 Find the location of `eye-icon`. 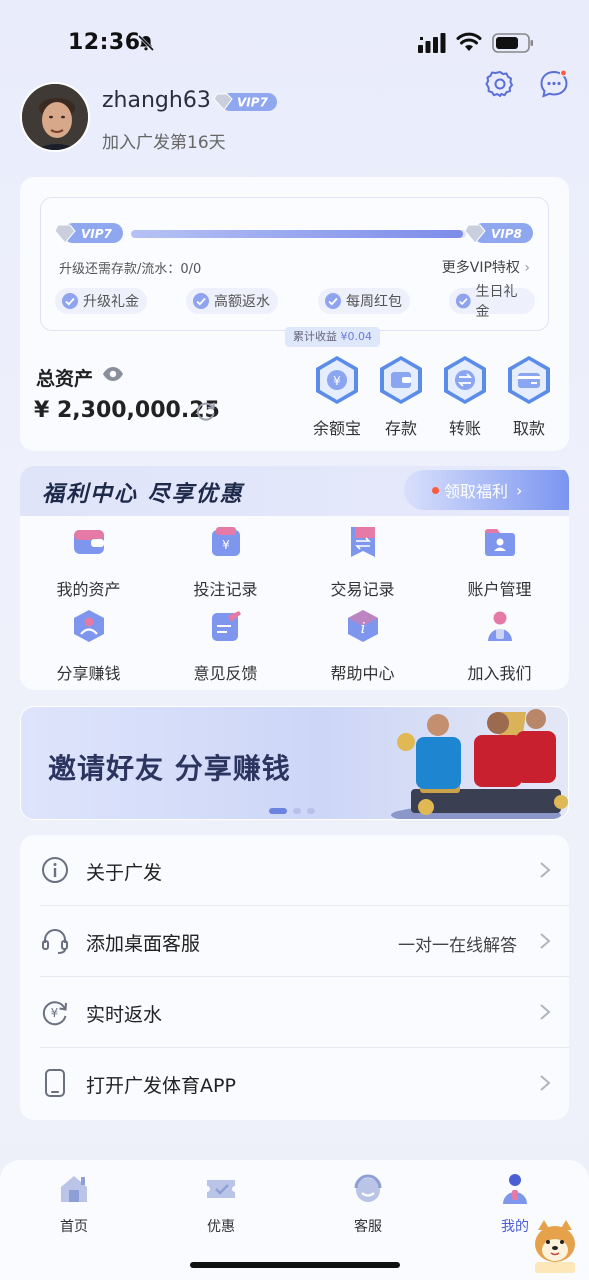

eye-icon is located at coordinates (113, 374).